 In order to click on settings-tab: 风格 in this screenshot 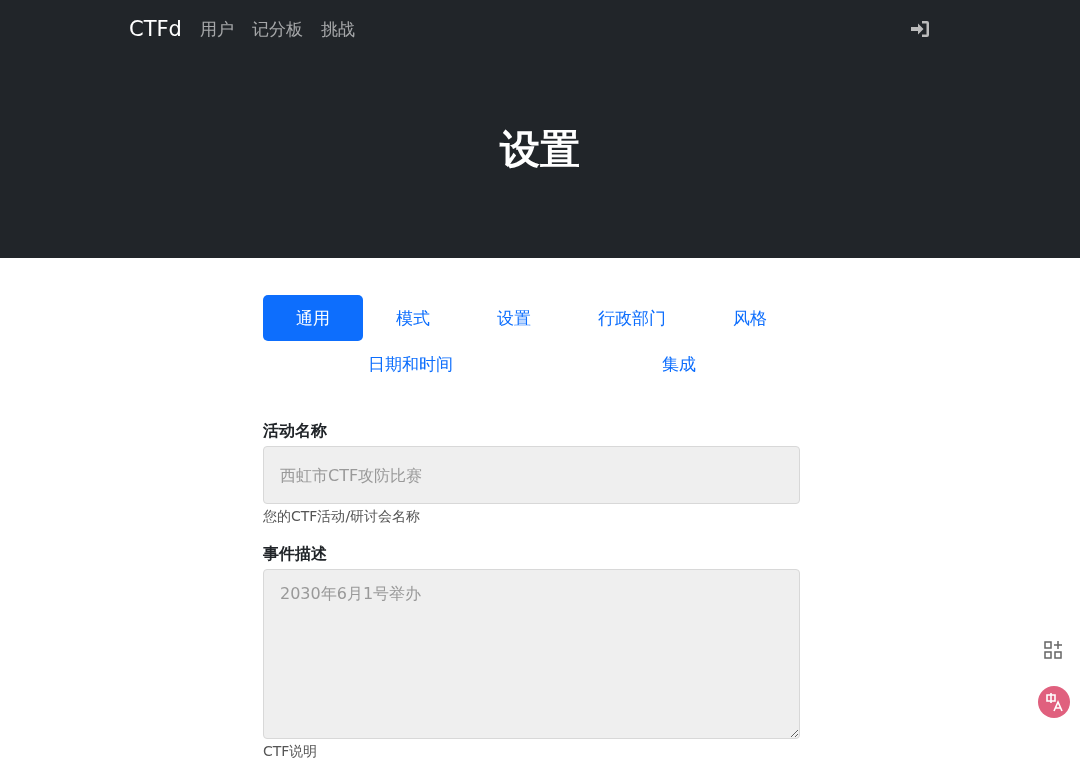, I will do `click(749, 318)`.